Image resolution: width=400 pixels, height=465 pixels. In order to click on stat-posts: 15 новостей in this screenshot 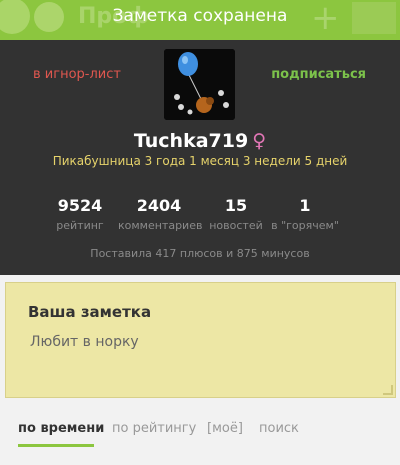, I will do `click(236, 214)`.